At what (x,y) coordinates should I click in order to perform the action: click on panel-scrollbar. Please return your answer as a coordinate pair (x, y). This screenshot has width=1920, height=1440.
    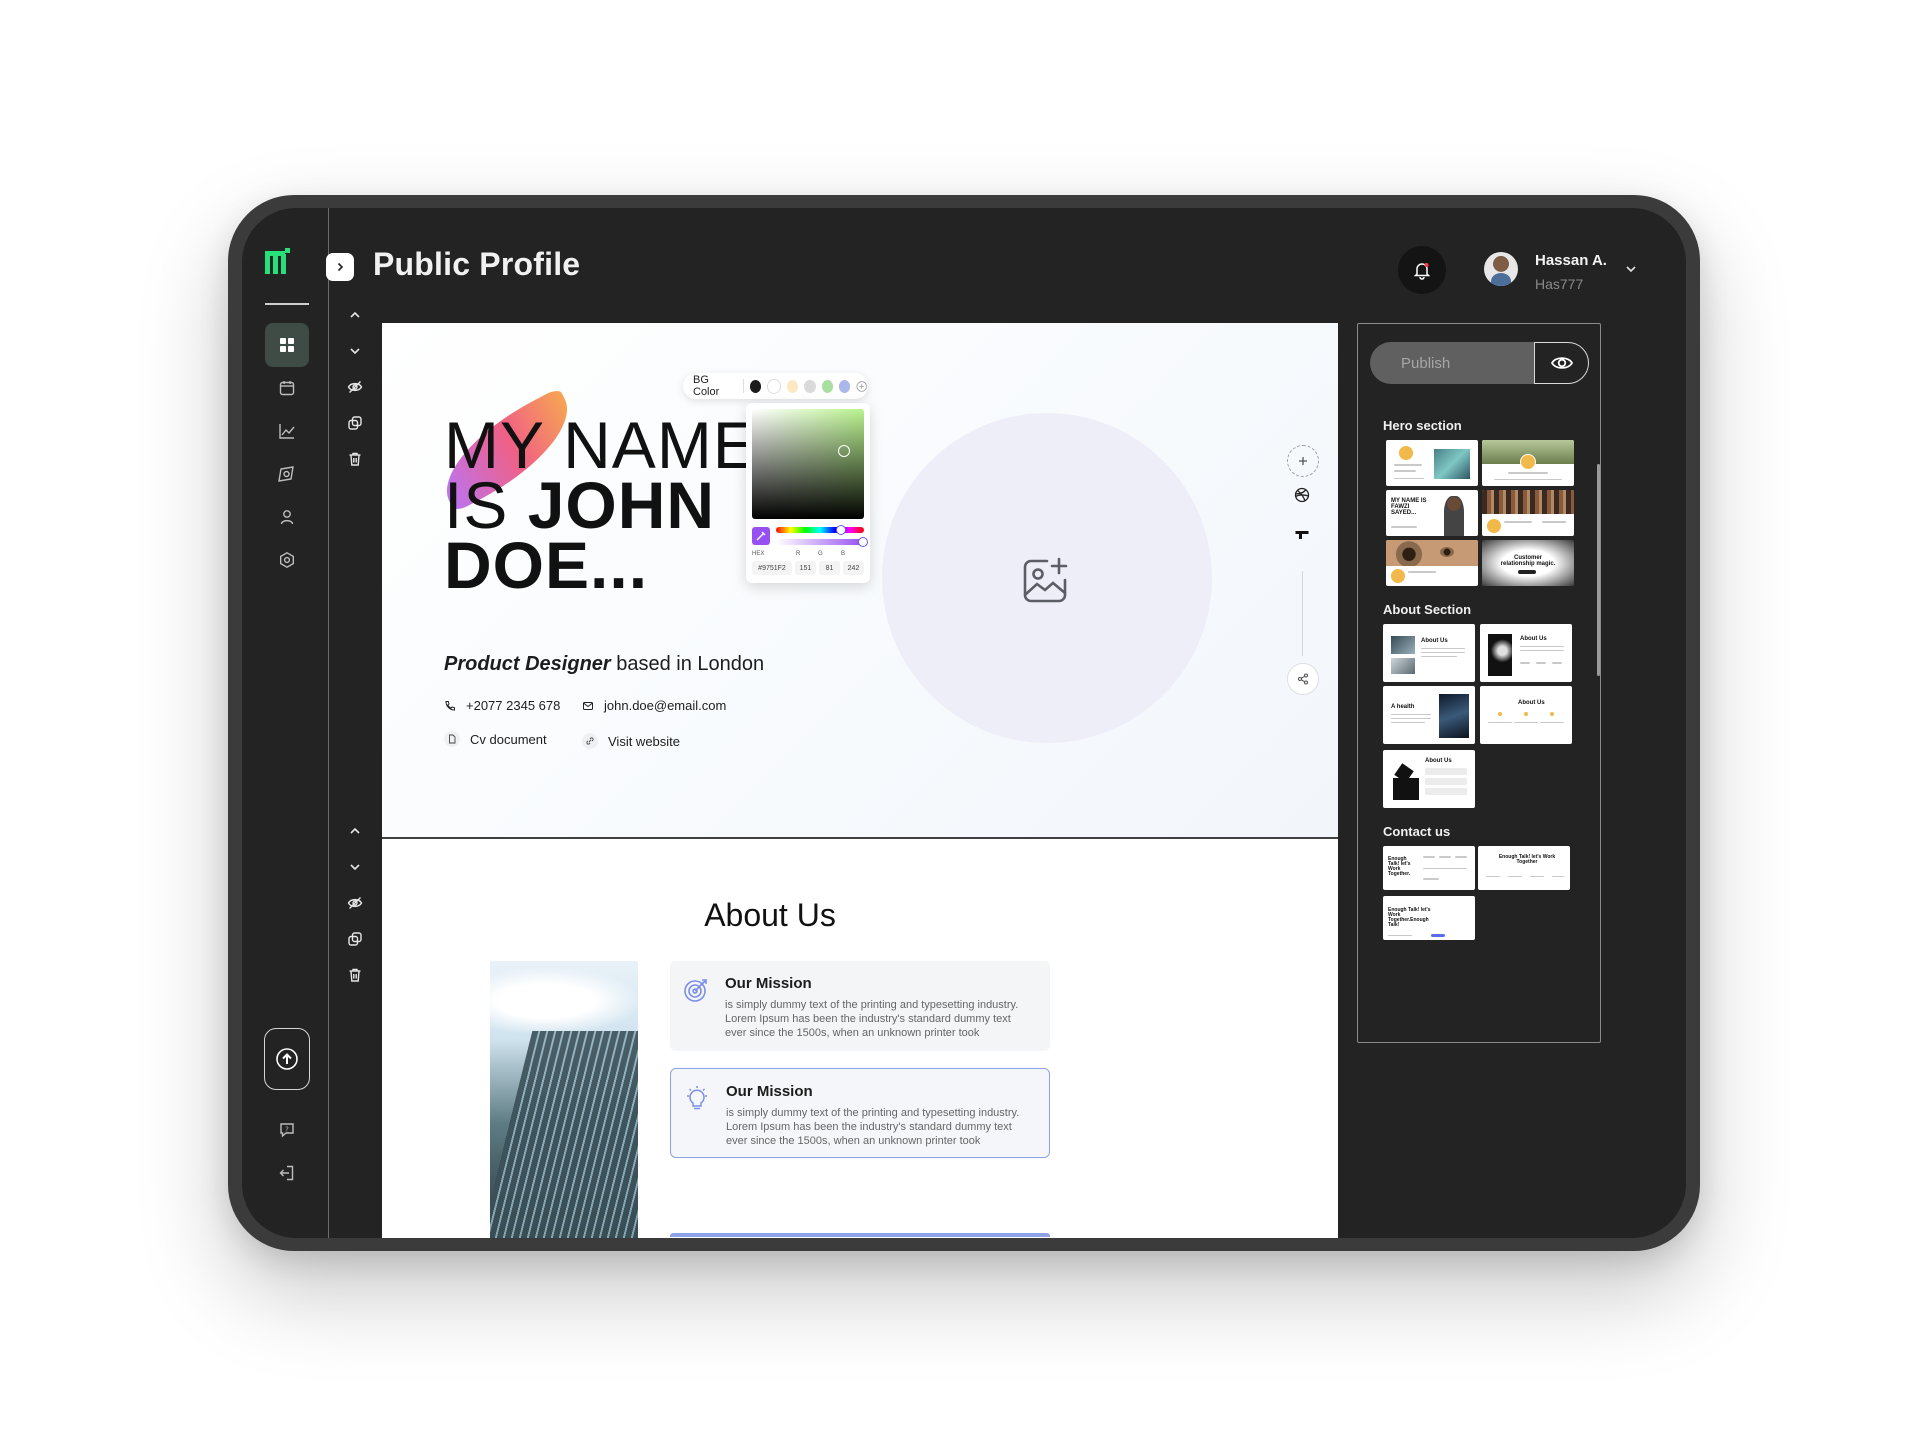
    Looking at the image, I should click on (1598, 570).